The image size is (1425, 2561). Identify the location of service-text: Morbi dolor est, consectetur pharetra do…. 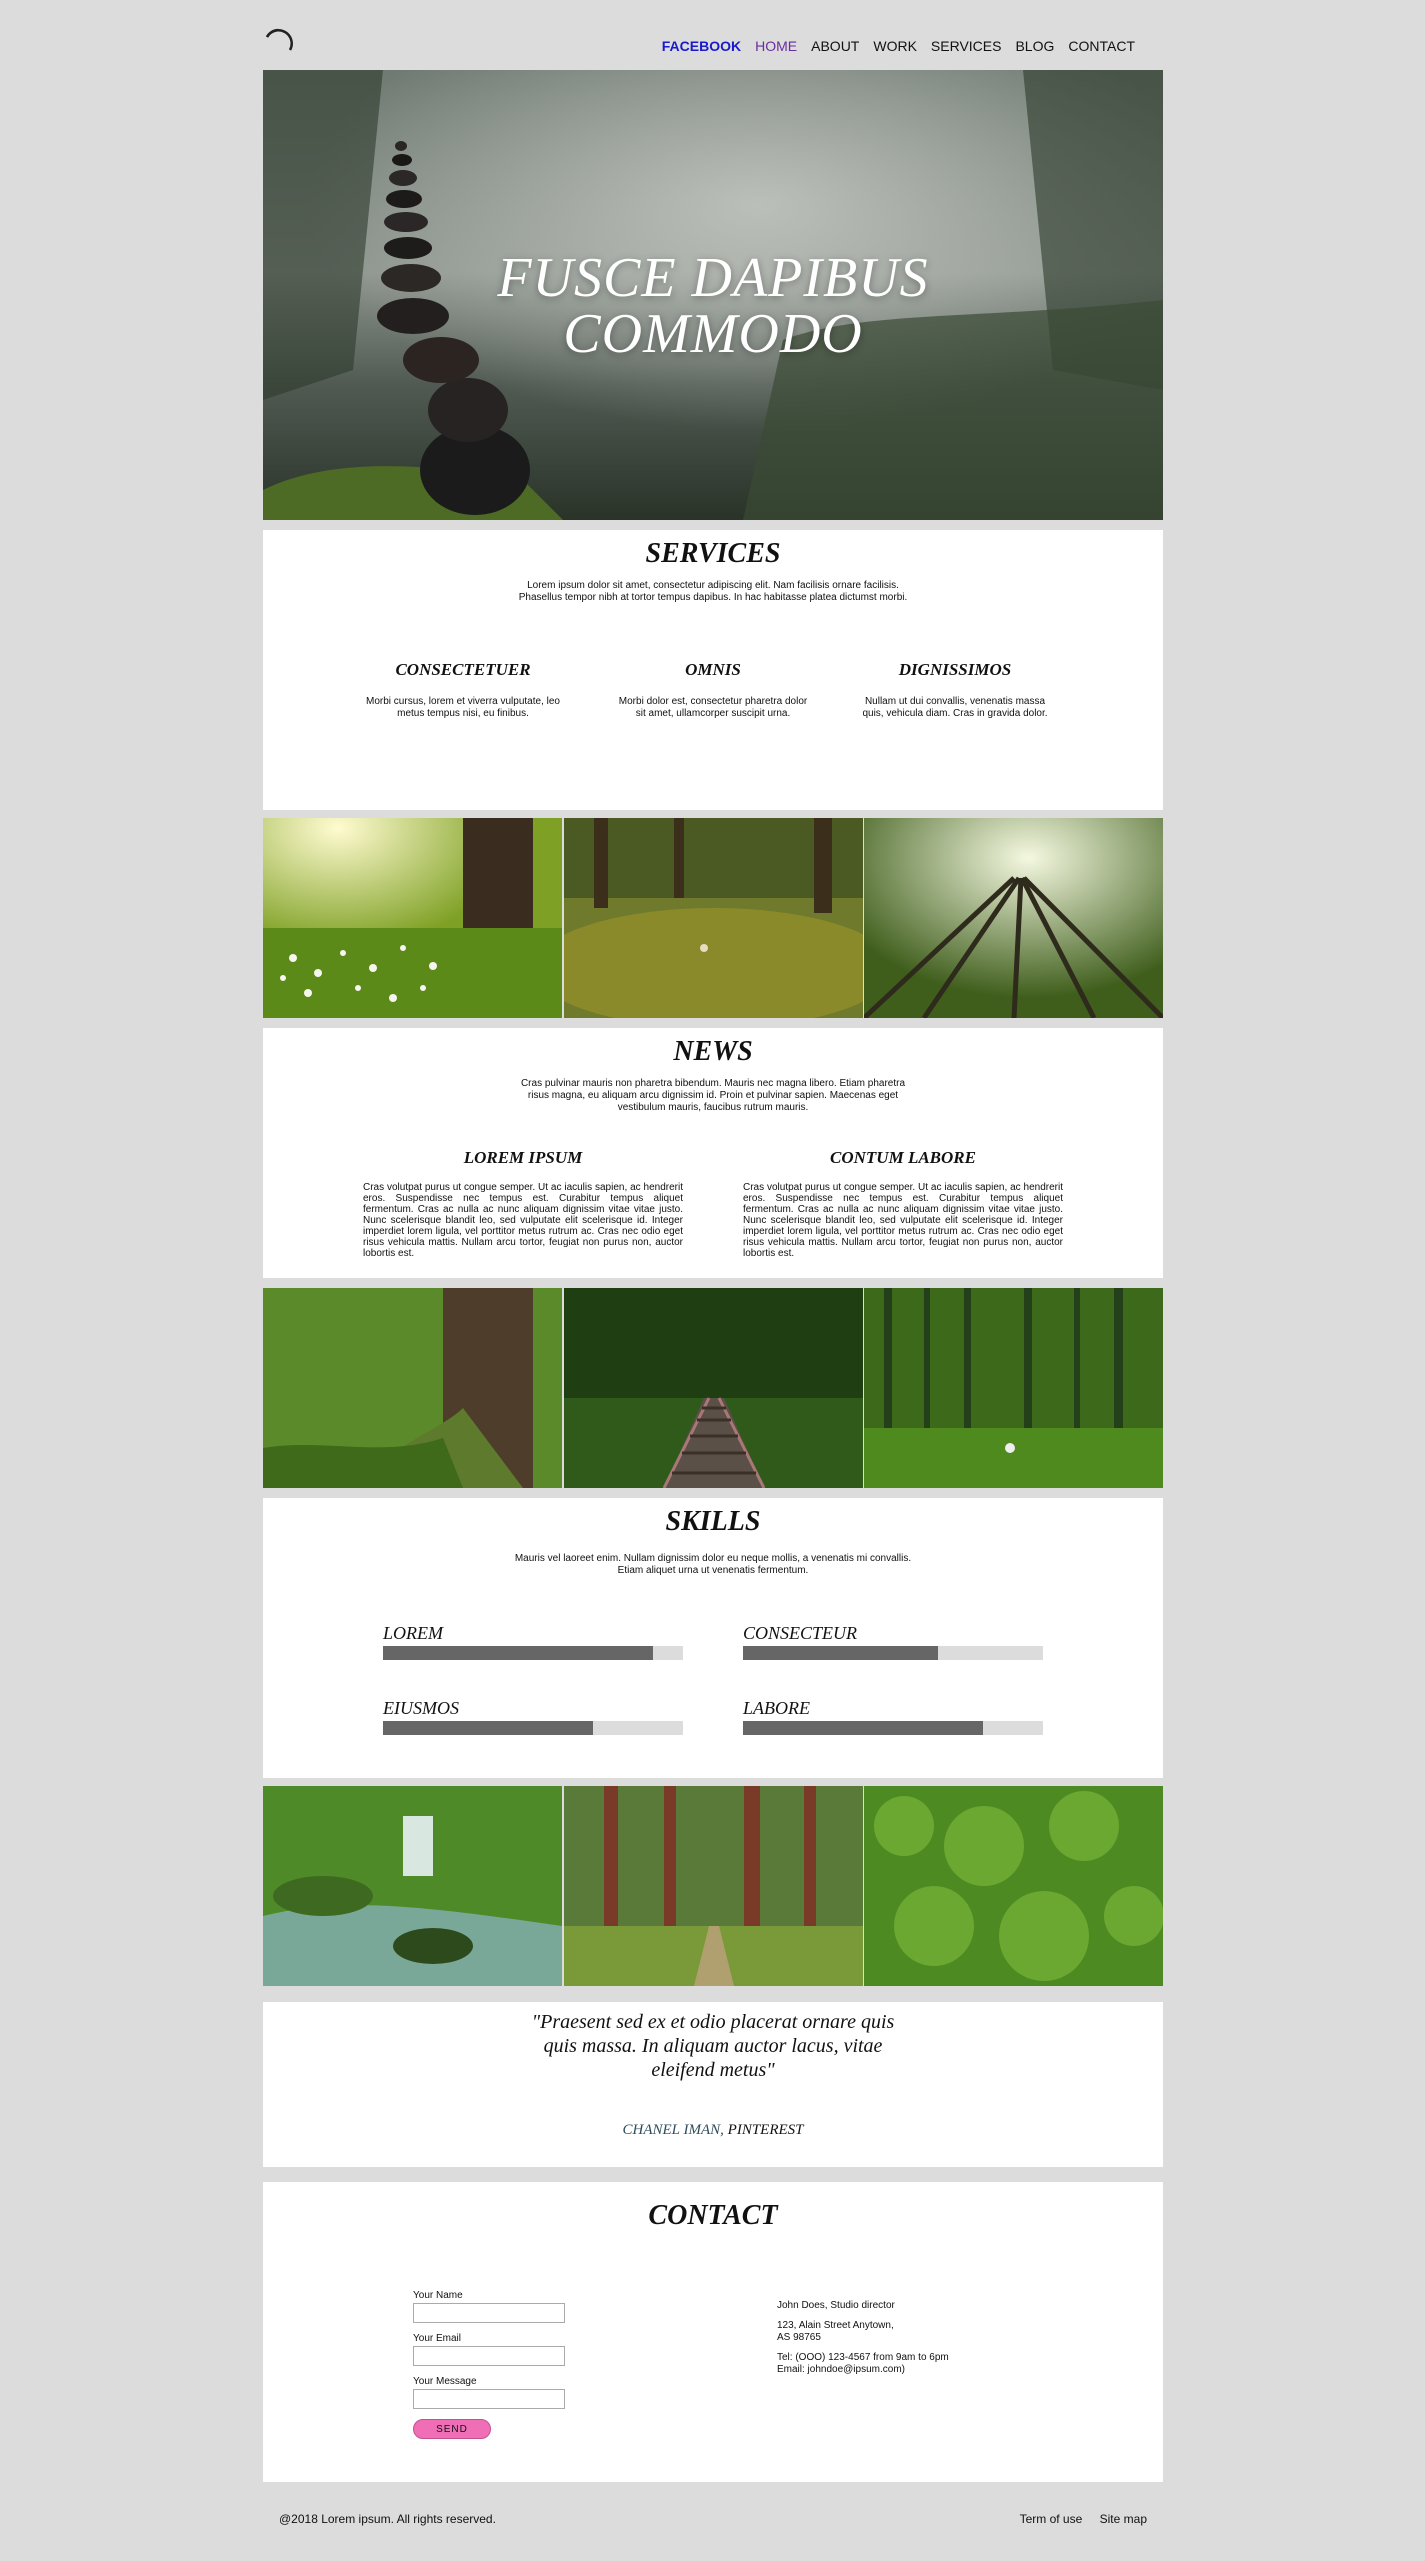
(713, 707).